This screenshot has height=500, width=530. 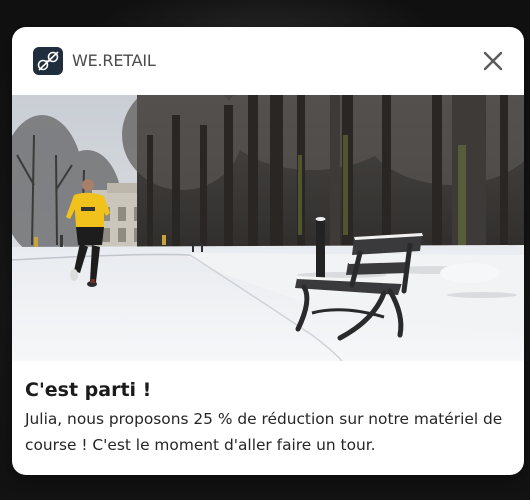 What do you see at coordinates (320, 249) in the screenshot?
I see `bollard` at bounding box center [320, 249].